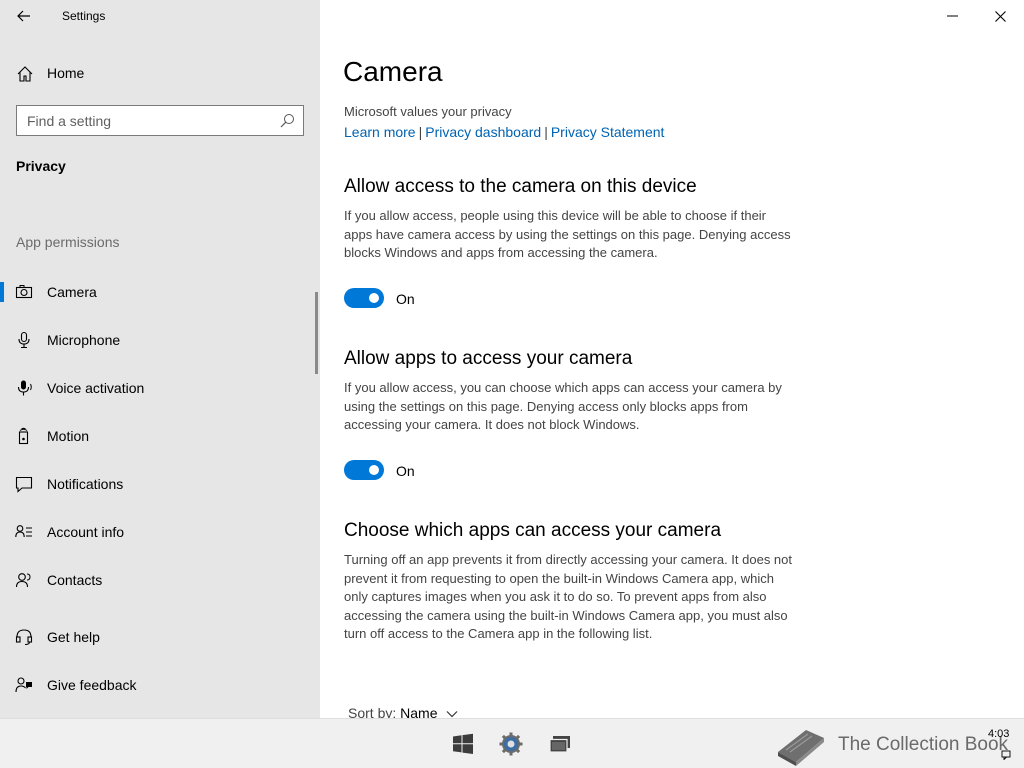  I want to click on title-bar: Settings, so click(160, 16).